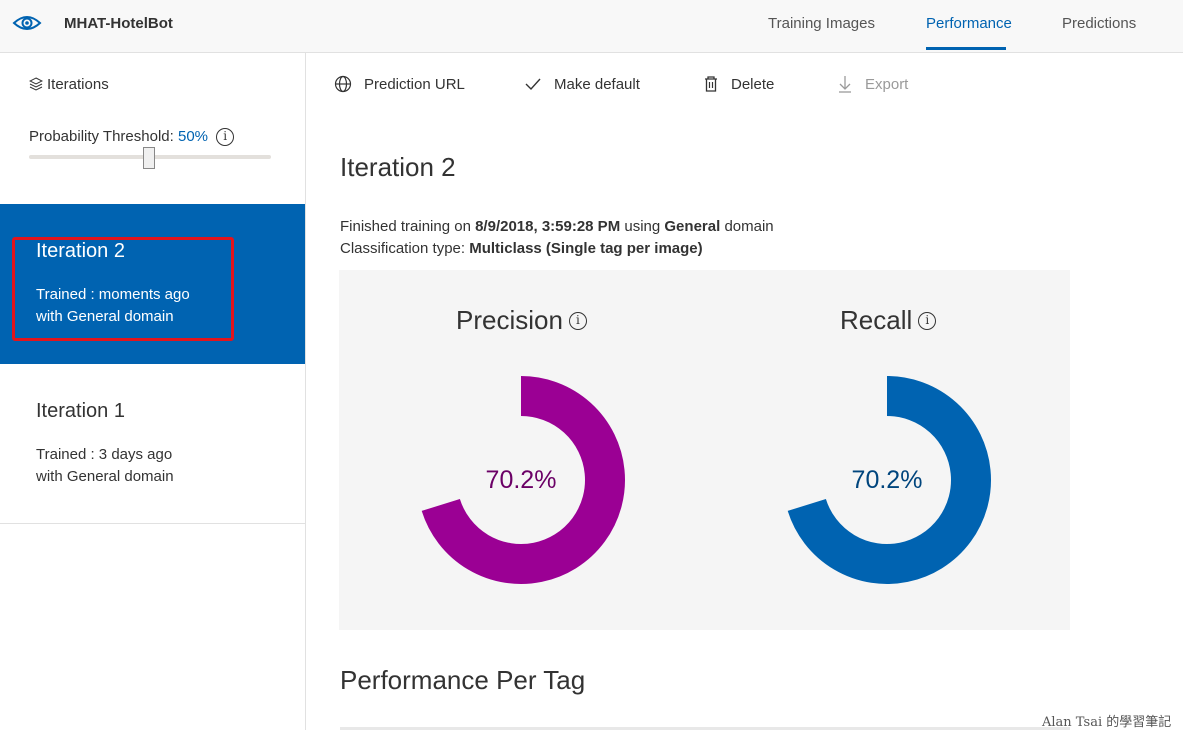  I want to click on app-name: MHAT-HotelBot, so click(118, 23).